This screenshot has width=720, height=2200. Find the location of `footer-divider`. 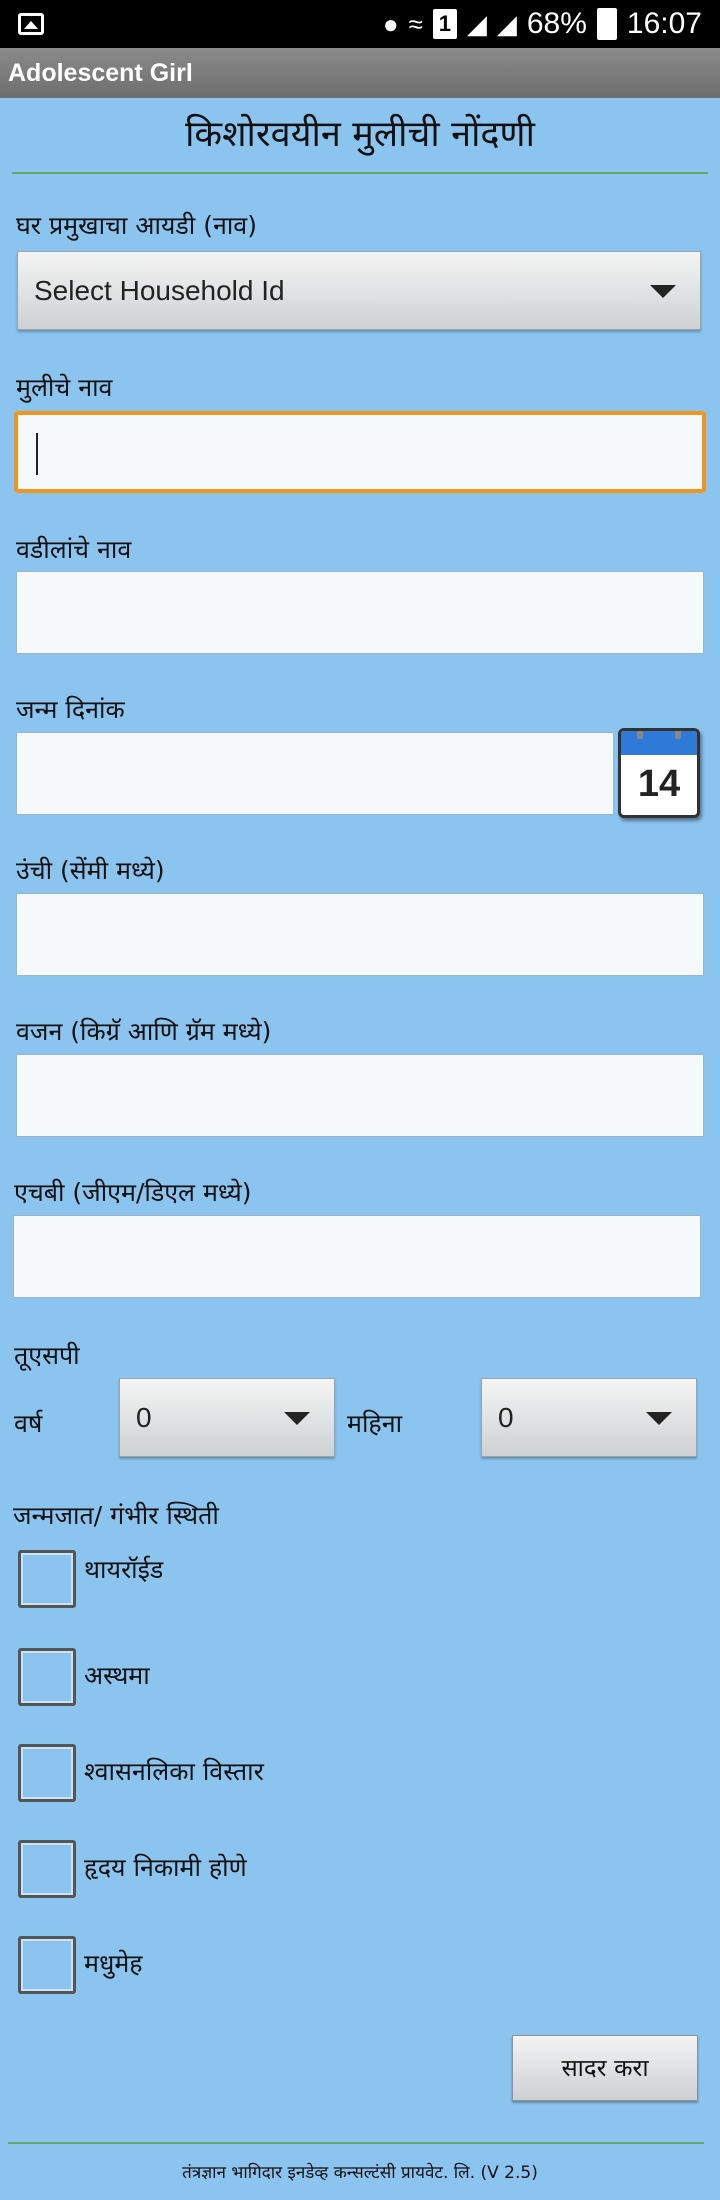

footer-divider is located at coordinates (356, 2143).